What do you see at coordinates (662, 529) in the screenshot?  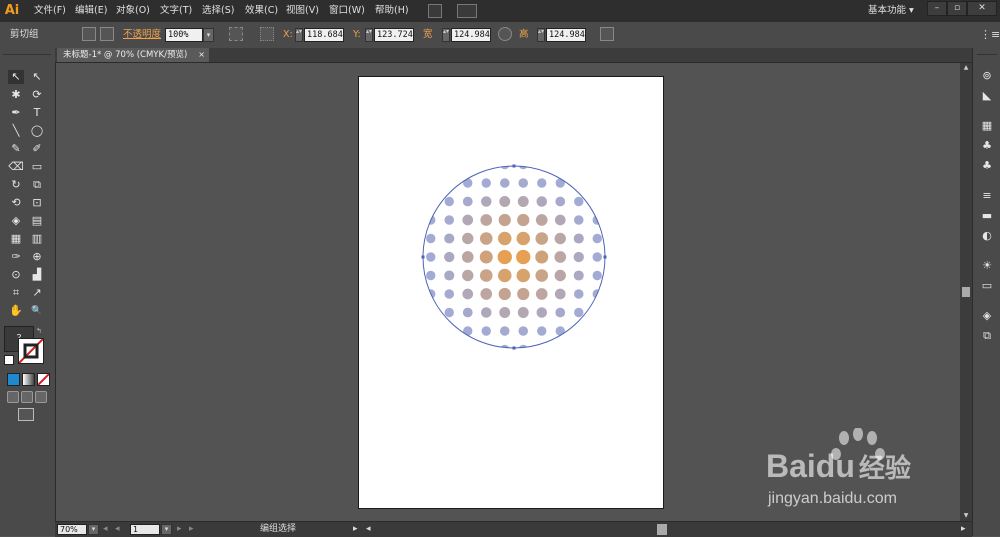 I see `horizontal-scroll-thumb` at bounding box center [662, 529].